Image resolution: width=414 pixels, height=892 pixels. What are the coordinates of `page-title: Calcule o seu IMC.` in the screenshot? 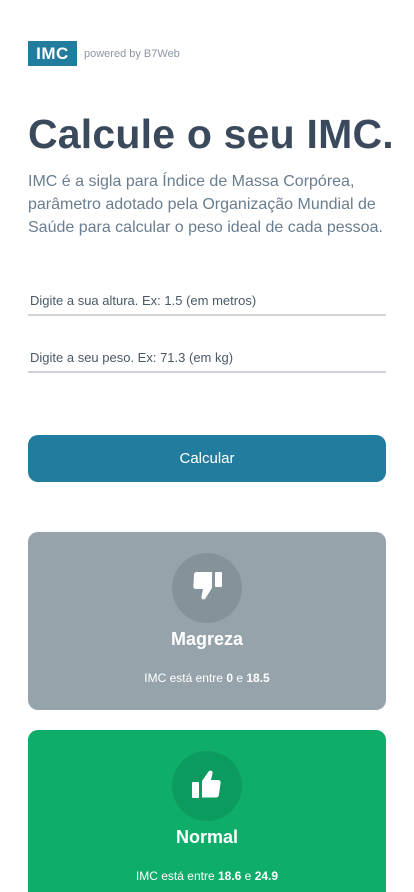 It's located at (211, 134).